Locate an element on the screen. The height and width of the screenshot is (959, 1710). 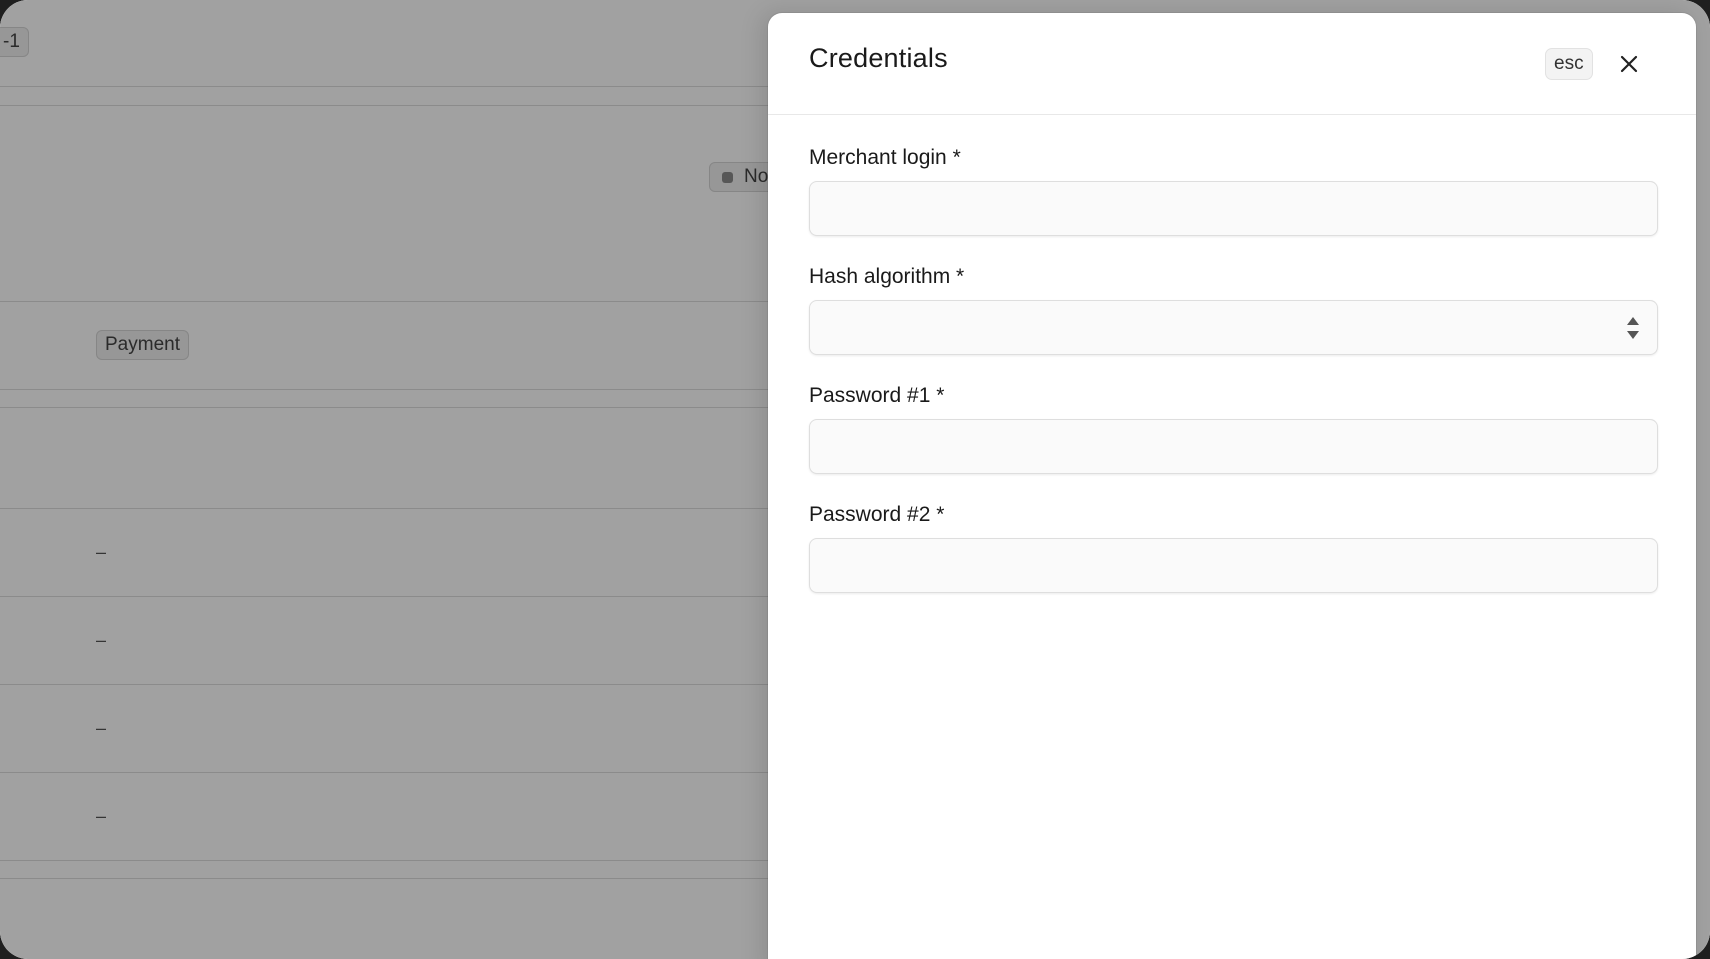
close-icon is located at coordinates (1629, 64).